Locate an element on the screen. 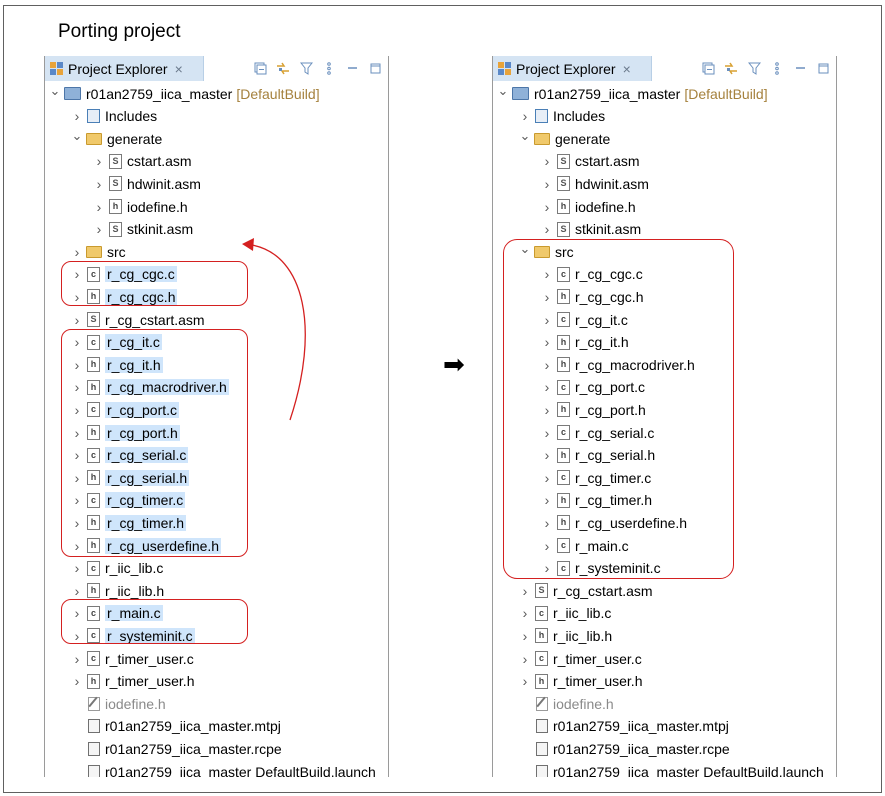  highlight-box-cg-files is located at coordinates (154, 443).